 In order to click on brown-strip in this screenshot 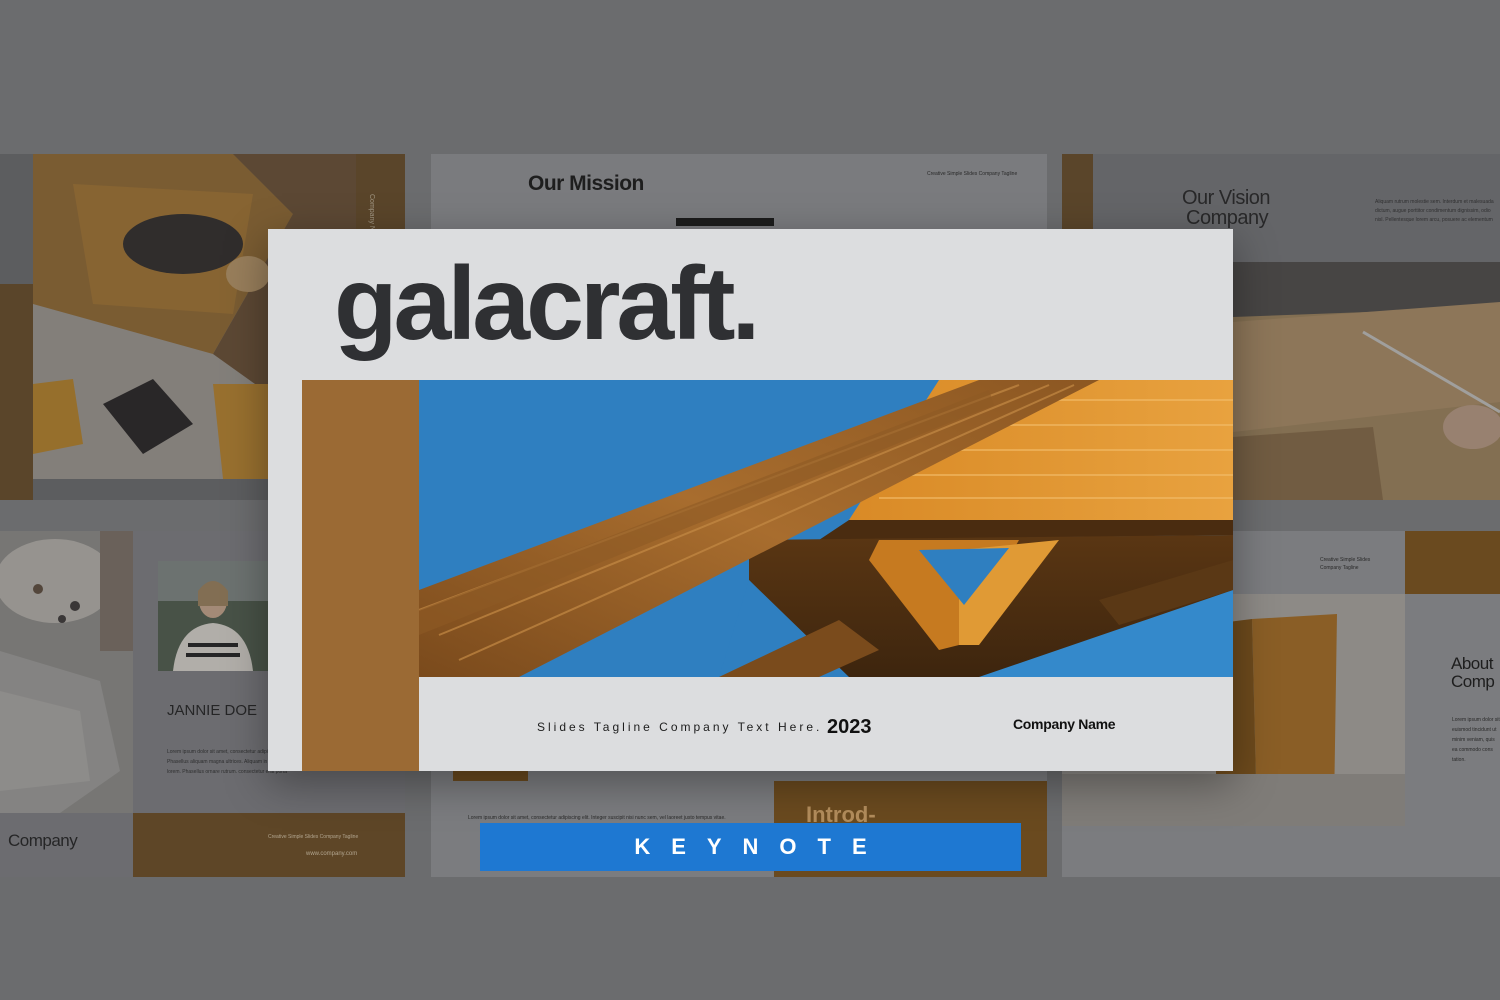, I will do `click(1077, 192)`.